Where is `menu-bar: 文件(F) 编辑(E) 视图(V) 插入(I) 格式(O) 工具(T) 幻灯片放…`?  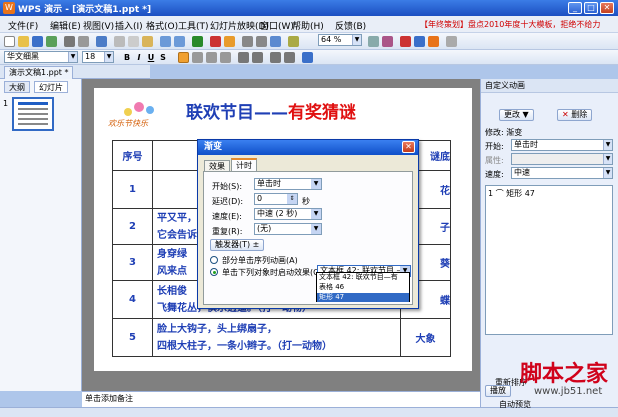
menu-bar: 文件(F) 编辑(E) 视图(V) 插入(I) 格式(O) 工具(T) 幻灯片放… is located at coordinates (309, 24).